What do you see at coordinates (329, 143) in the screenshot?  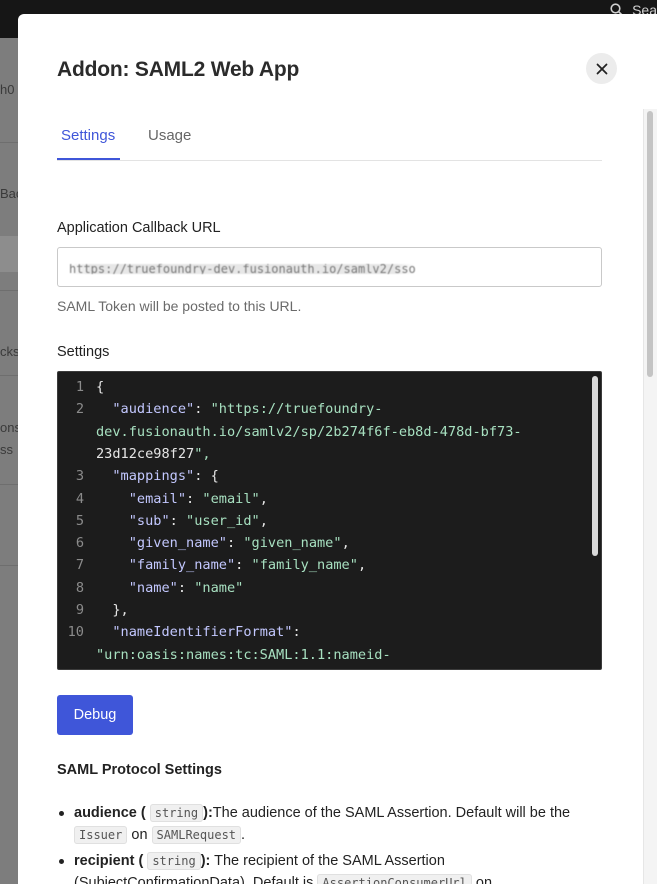 I see `tab-bar: Settings Usage` at bounding box center [329, 143].